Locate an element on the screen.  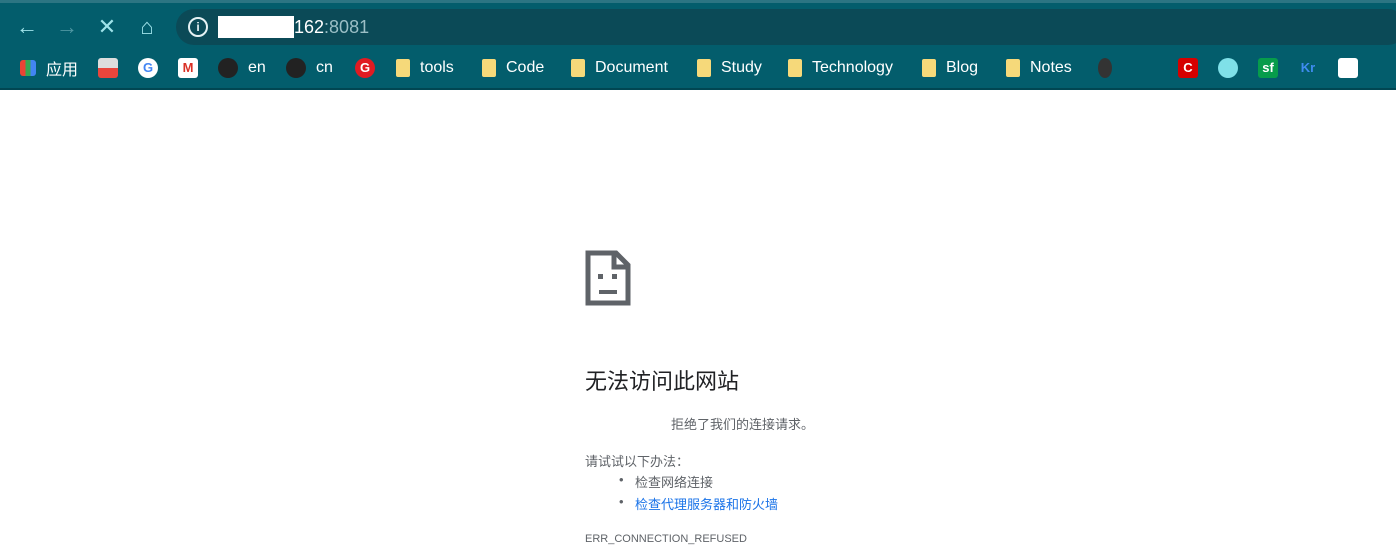
error-title: 无法访问此网站 is located at coordinates (662, 381).